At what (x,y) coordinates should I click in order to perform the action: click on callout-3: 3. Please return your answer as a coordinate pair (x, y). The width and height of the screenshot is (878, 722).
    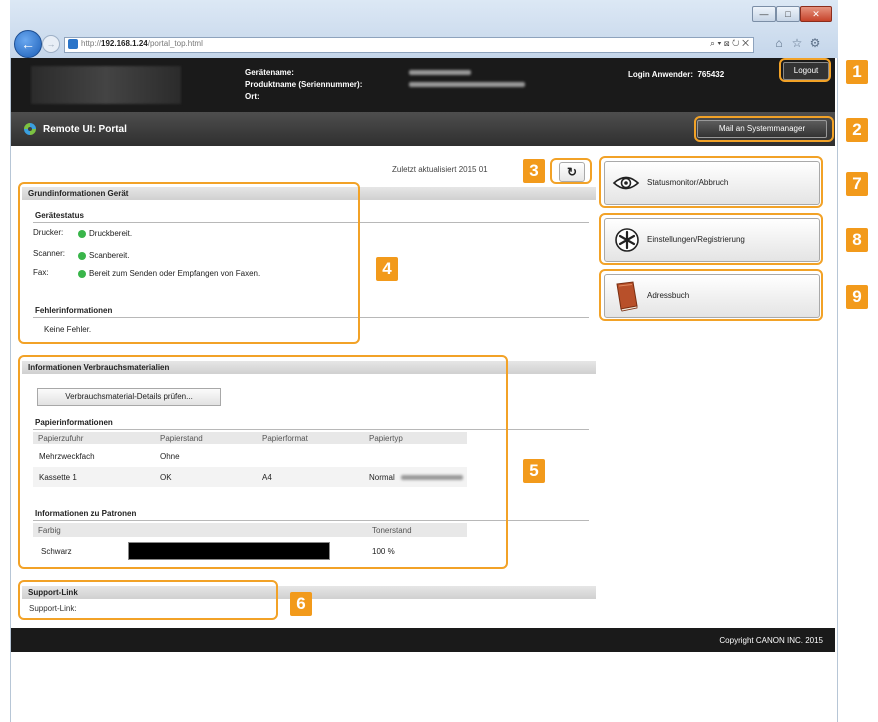
    Looking at the image, I should click on (534, 171).